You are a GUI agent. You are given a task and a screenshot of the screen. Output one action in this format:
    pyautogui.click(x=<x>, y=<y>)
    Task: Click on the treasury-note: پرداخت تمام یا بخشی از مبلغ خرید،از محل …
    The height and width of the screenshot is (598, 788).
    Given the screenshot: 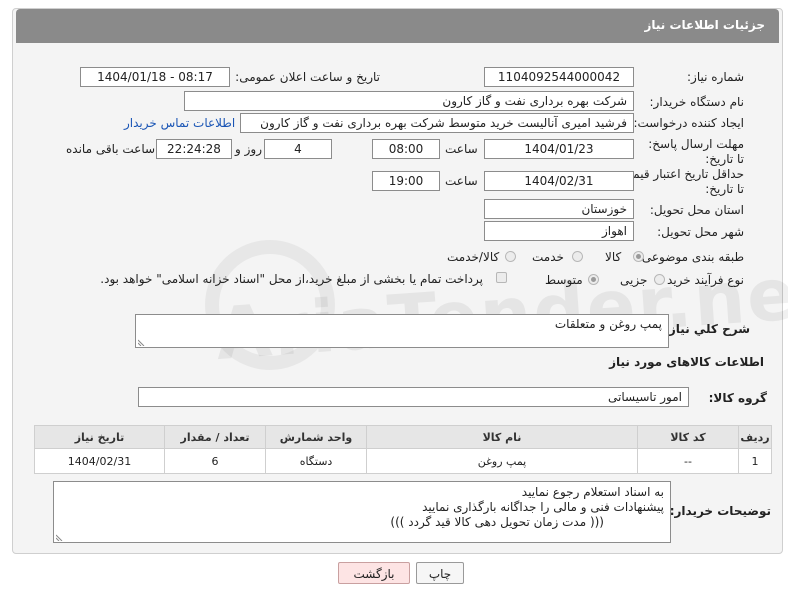 What is the action you would take?
    pyautogui.click(x=291, y=279)
    